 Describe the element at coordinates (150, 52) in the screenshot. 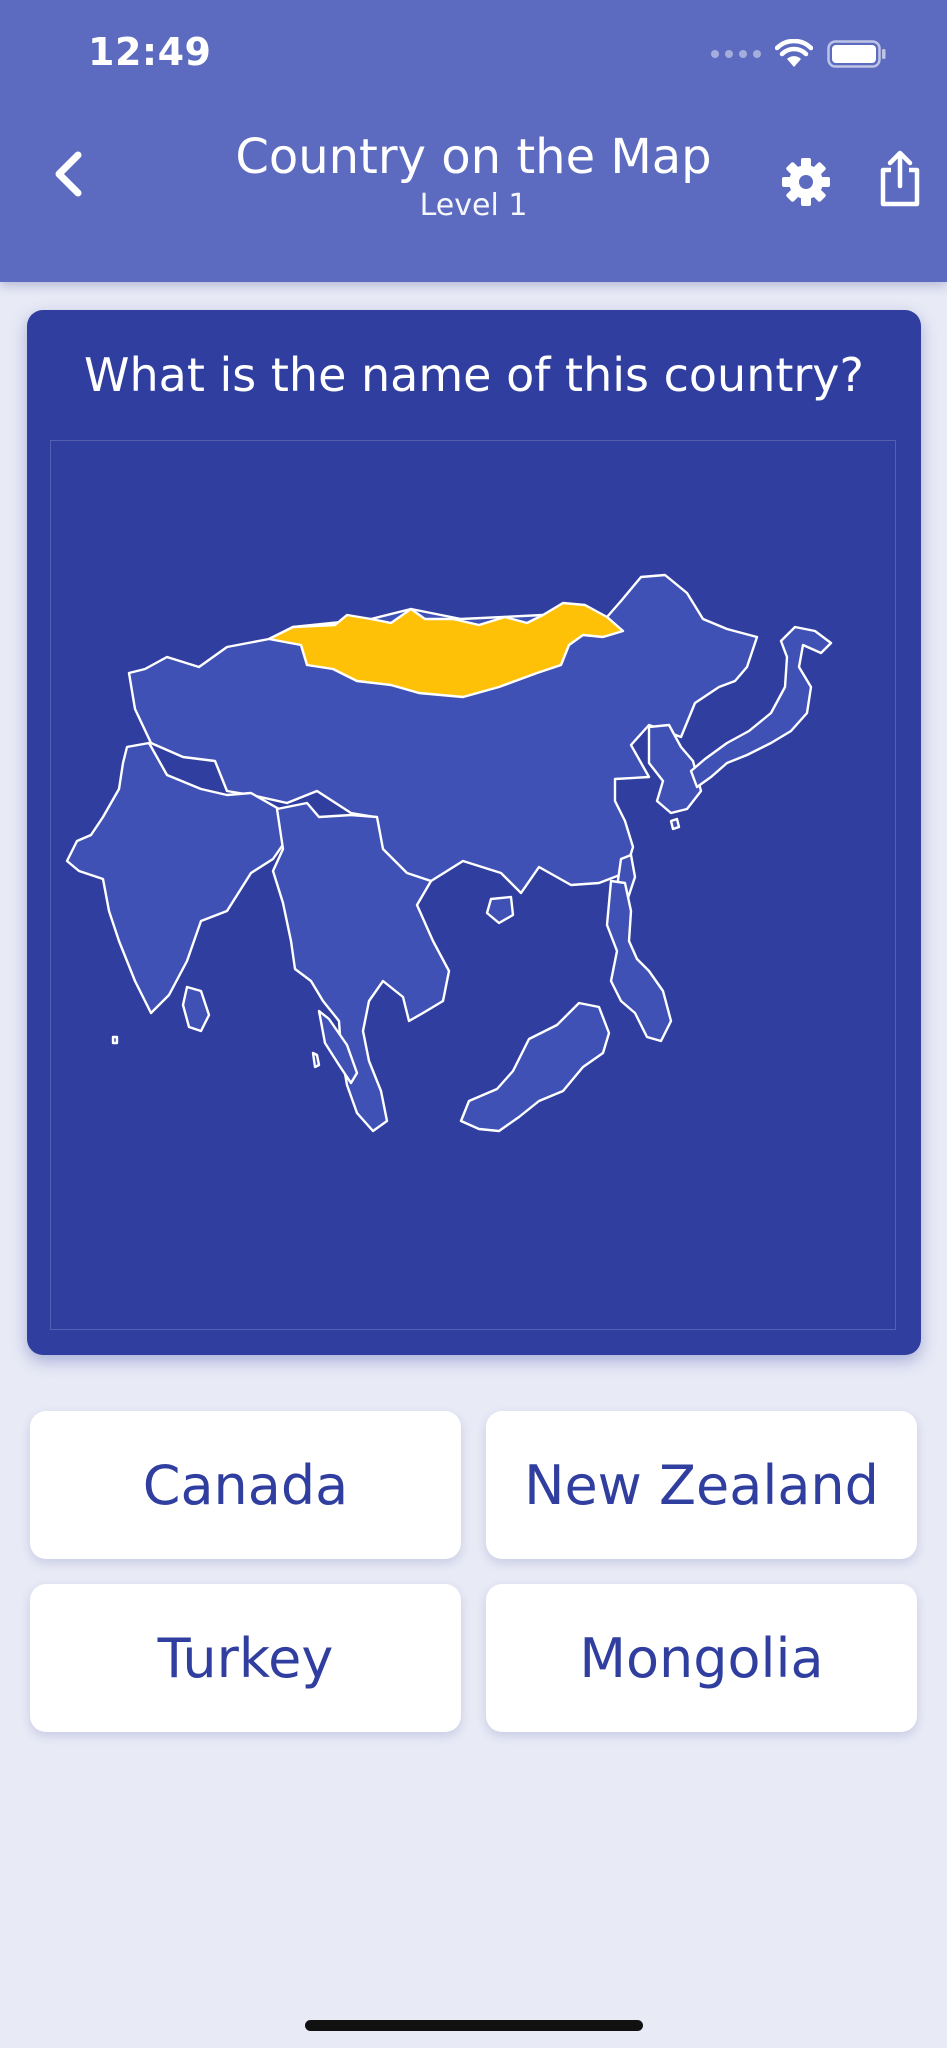

I see `status-time: 12:49` at that location.